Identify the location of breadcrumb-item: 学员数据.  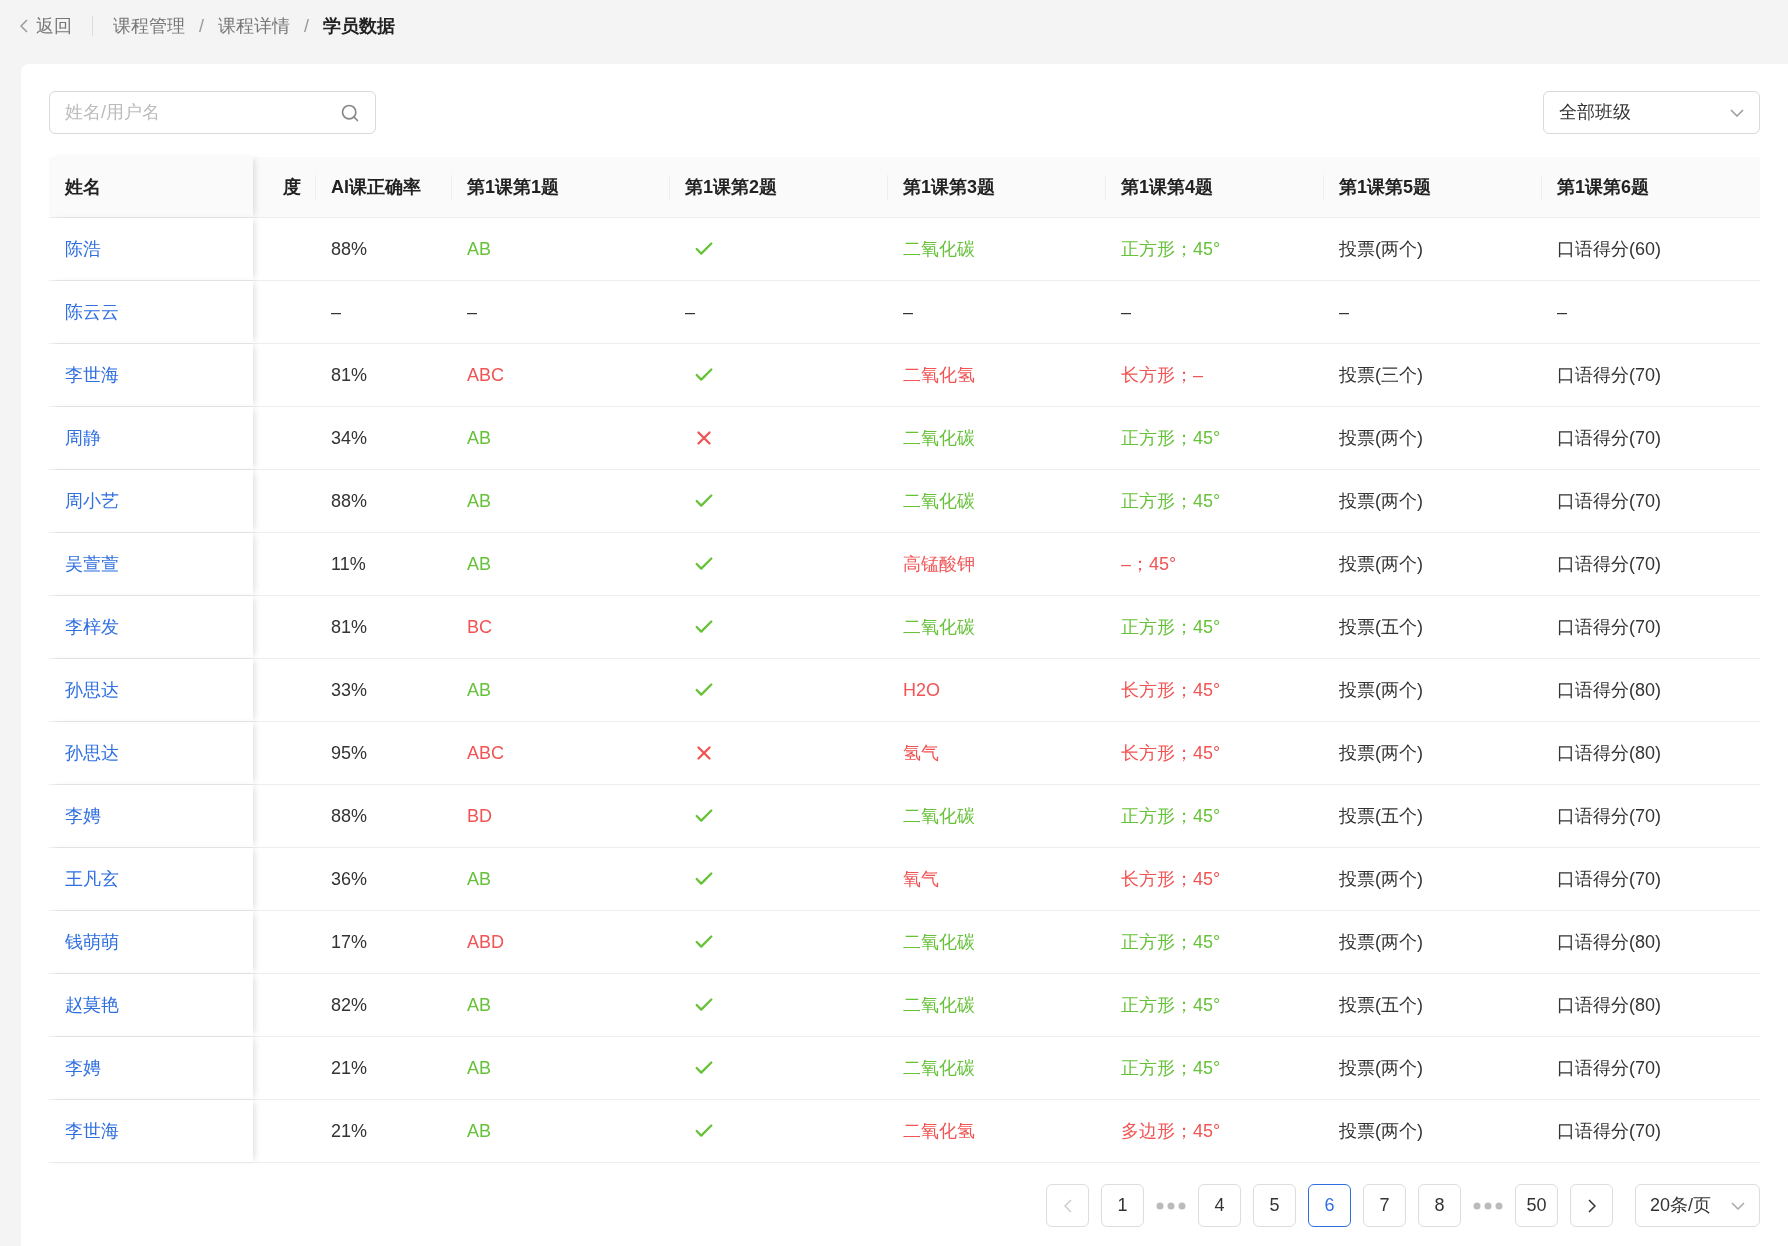
(359, 26).